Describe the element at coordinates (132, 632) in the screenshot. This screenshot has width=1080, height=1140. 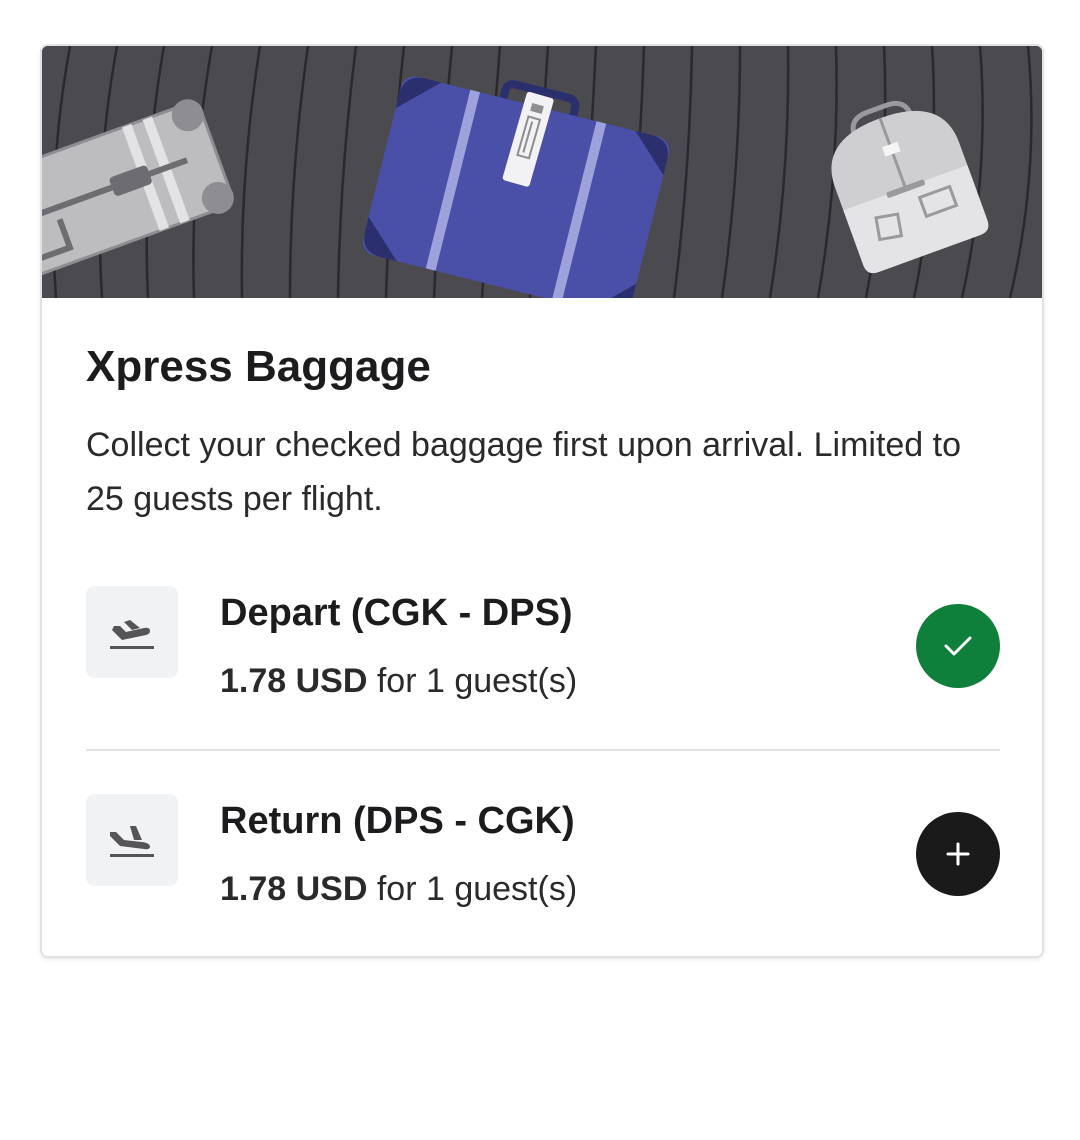
I see `plane-takeoff-icon` at that location.